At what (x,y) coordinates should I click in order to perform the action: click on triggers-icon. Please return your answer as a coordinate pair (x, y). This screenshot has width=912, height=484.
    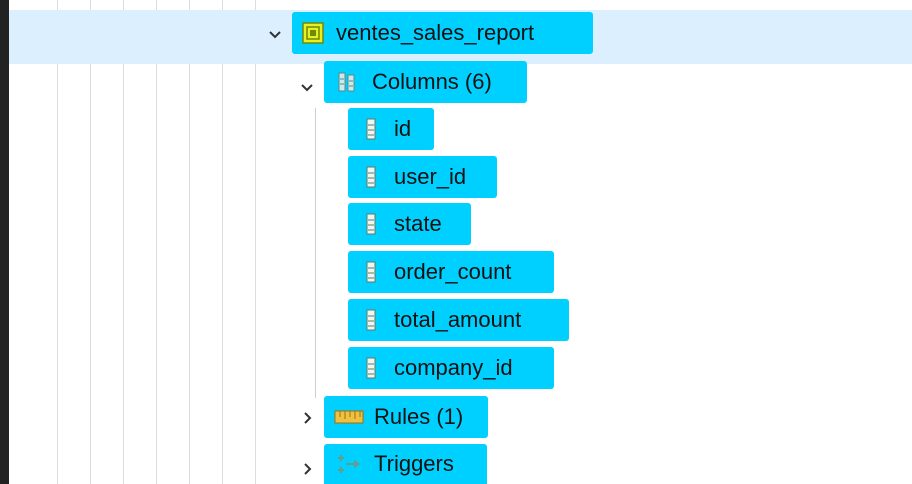
    Looking at the image, I should click on (349, 464).